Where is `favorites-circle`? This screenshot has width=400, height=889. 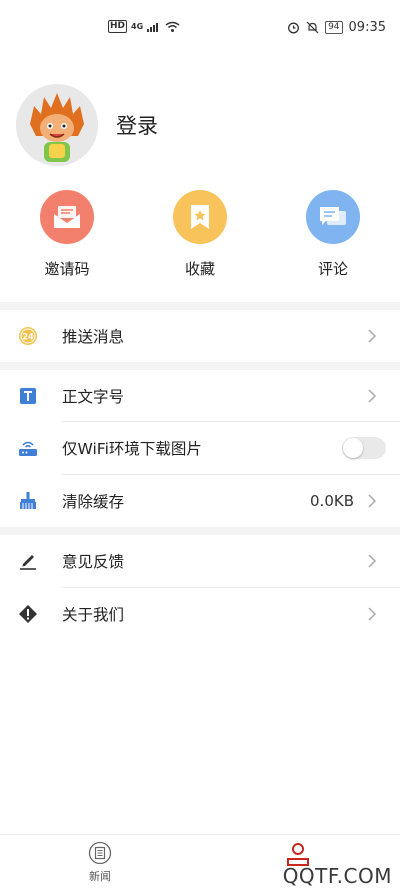 favorites-circle is located at coordinates (200, 217).